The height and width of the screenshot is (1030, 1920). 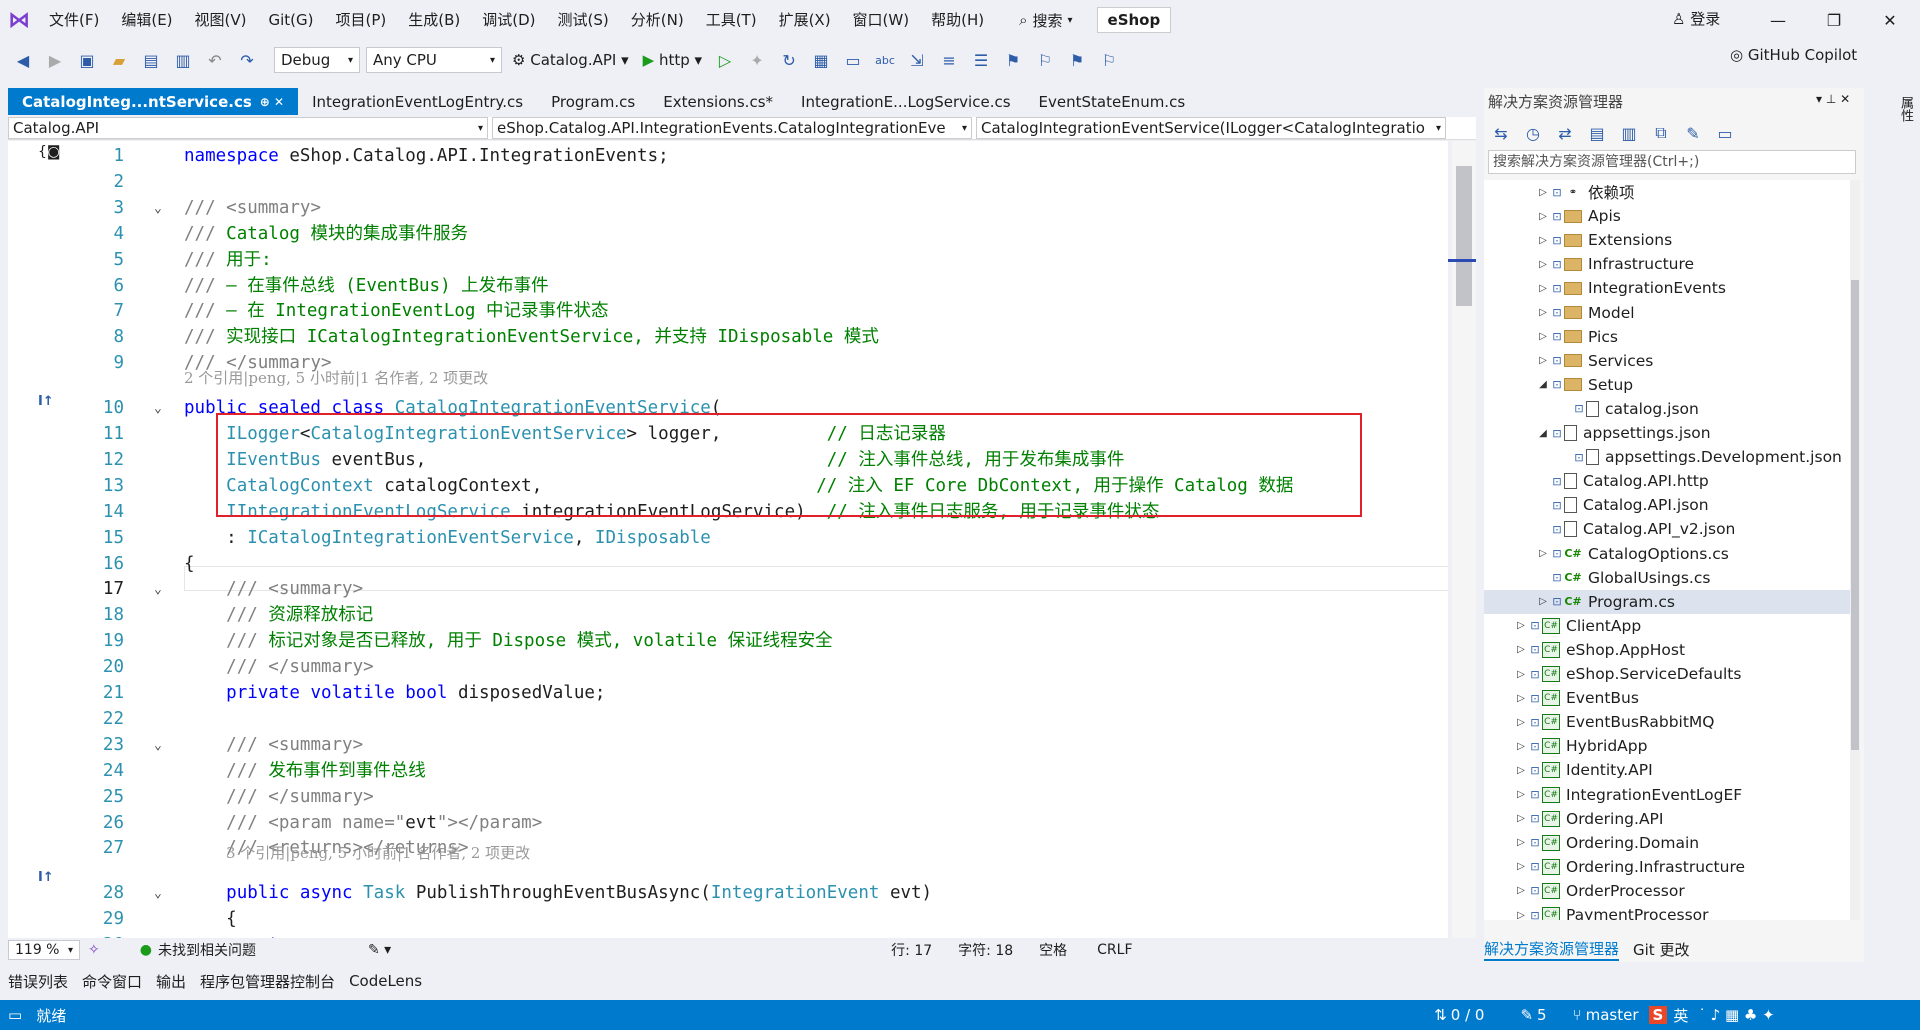 What do you see at coordinates (1672, 770) in the screenshot?
I see `tree-item: ▷ ⊡ C# Identity.API` at bounding box center [1672, 770].